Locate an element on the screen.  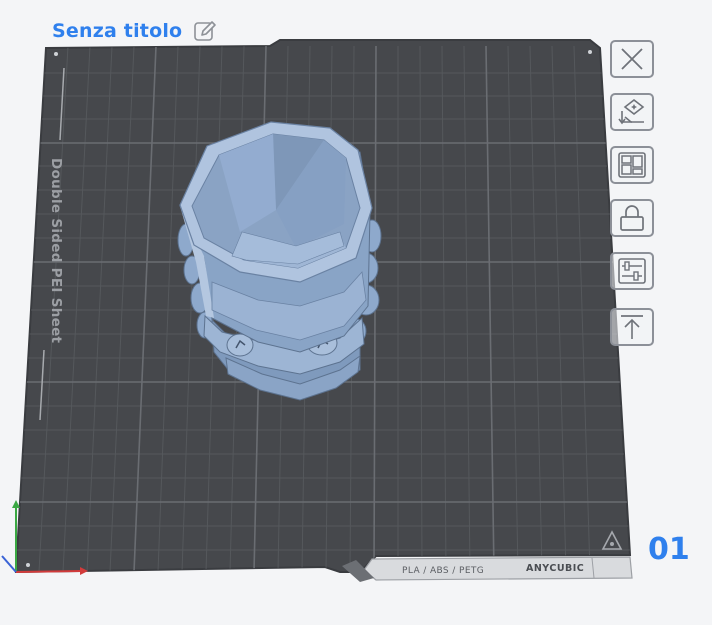
arrange-button is located at coordinates (632, 165).